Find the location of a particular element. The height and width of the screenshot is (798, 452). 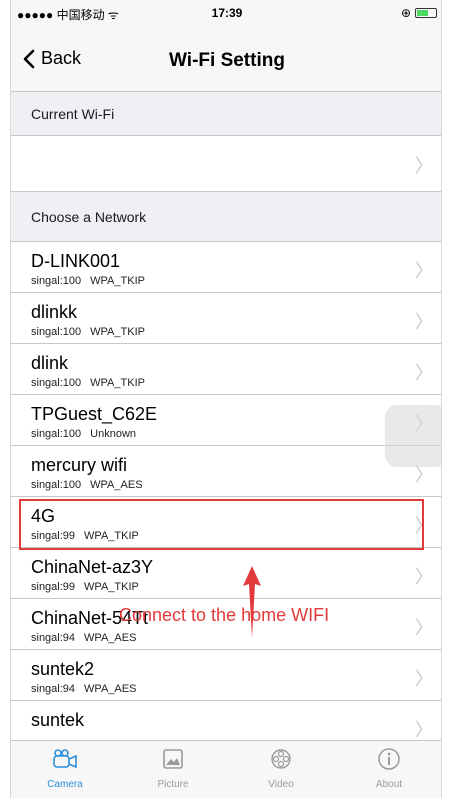

tab-bar: Camera Picture Video About is located at coordinates (226, 769).